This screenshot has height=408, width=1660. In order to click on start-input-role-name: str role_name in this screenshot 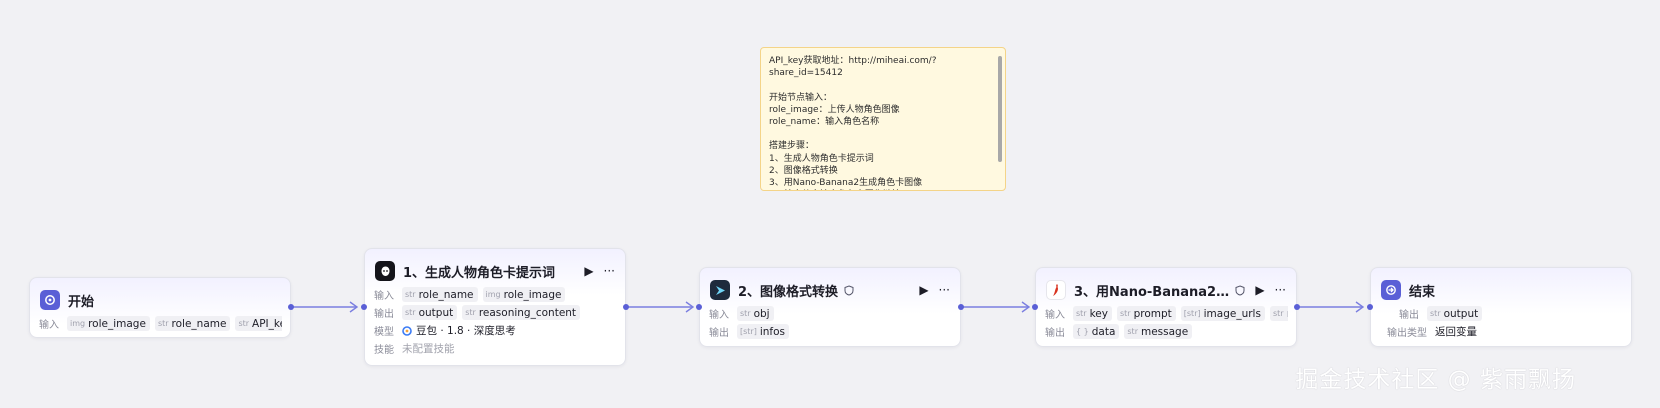, I will do `click(192, 323)`.